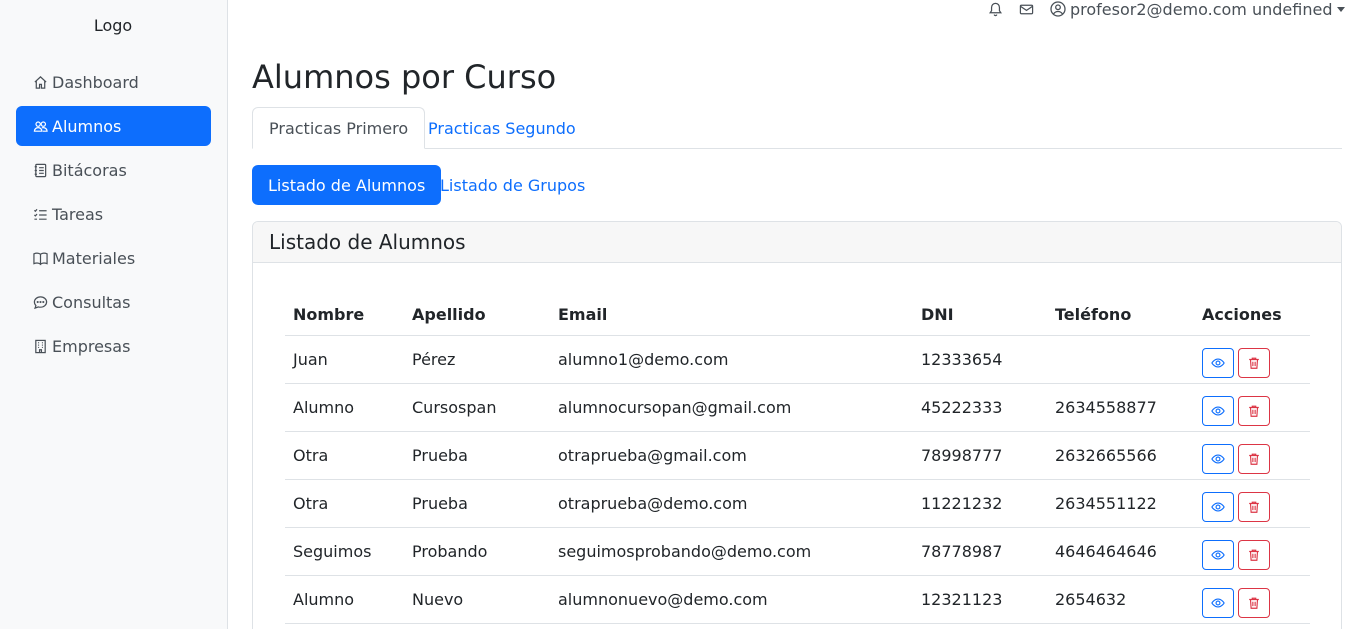  I want to click on cell-telefono: 2654632, so click(1120, 599).